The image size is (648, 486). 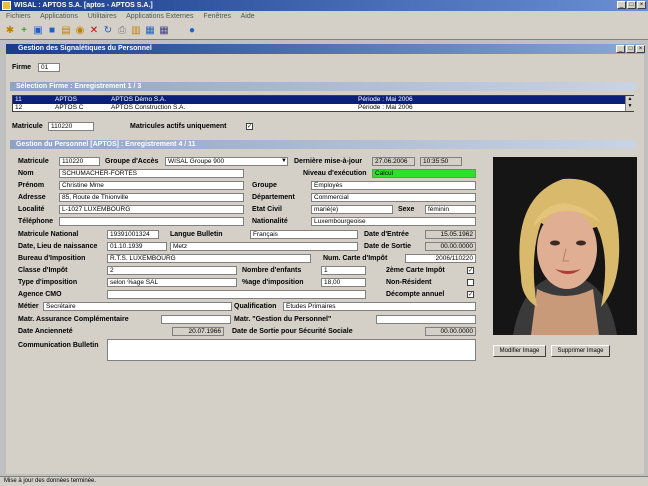 I want to click on communication-field, so click(x=291, y=350).